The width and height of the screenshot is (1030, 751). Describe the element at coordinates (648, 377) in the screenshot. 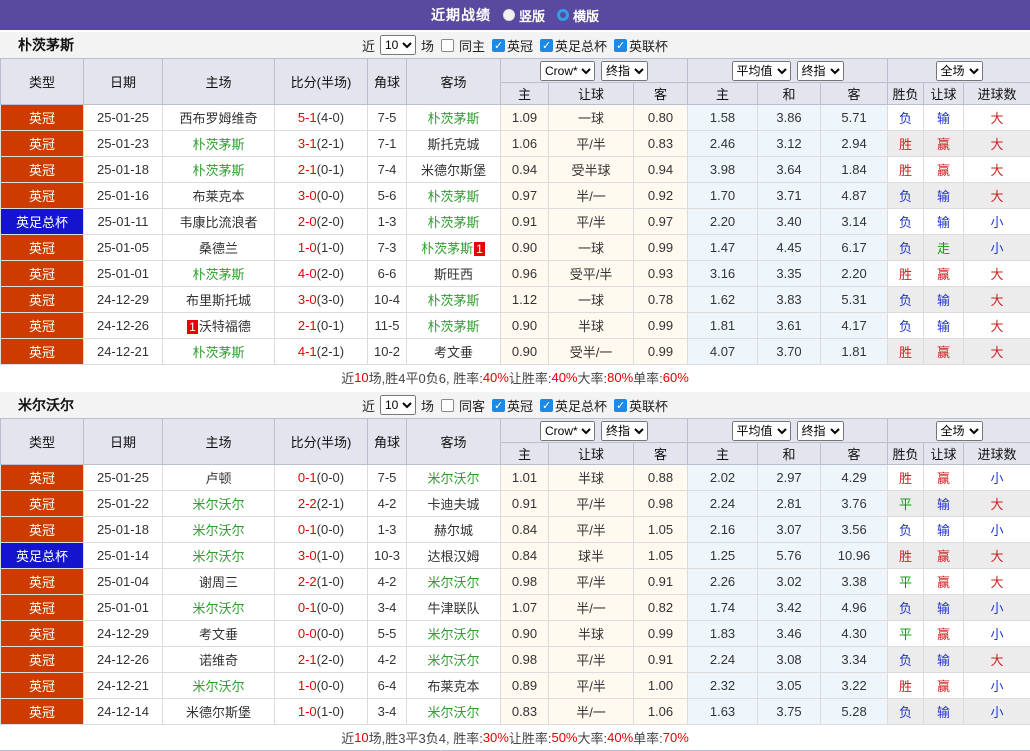

I see `summary-segment: 单率:` at that location.